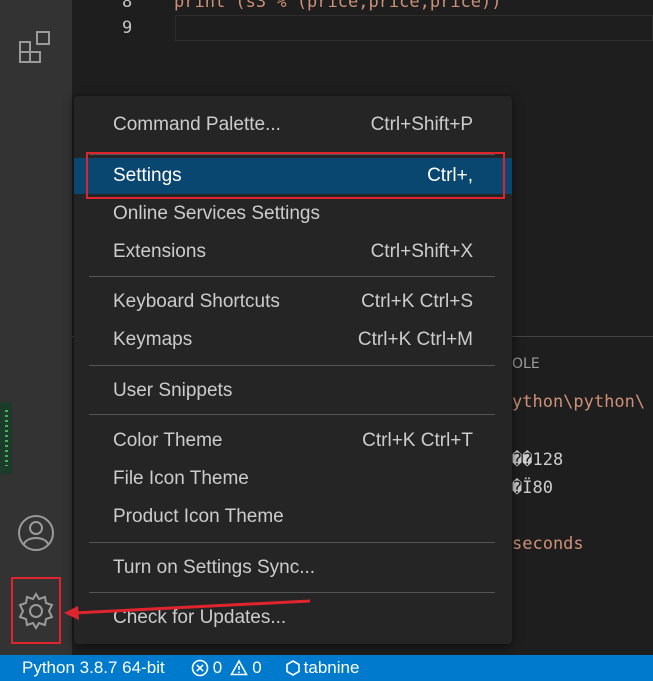 The width and height of the screenshot is (653, 681). Describe the element at coordinates (127, 28) in the screenshot. I see `line-number: 9` at that location.